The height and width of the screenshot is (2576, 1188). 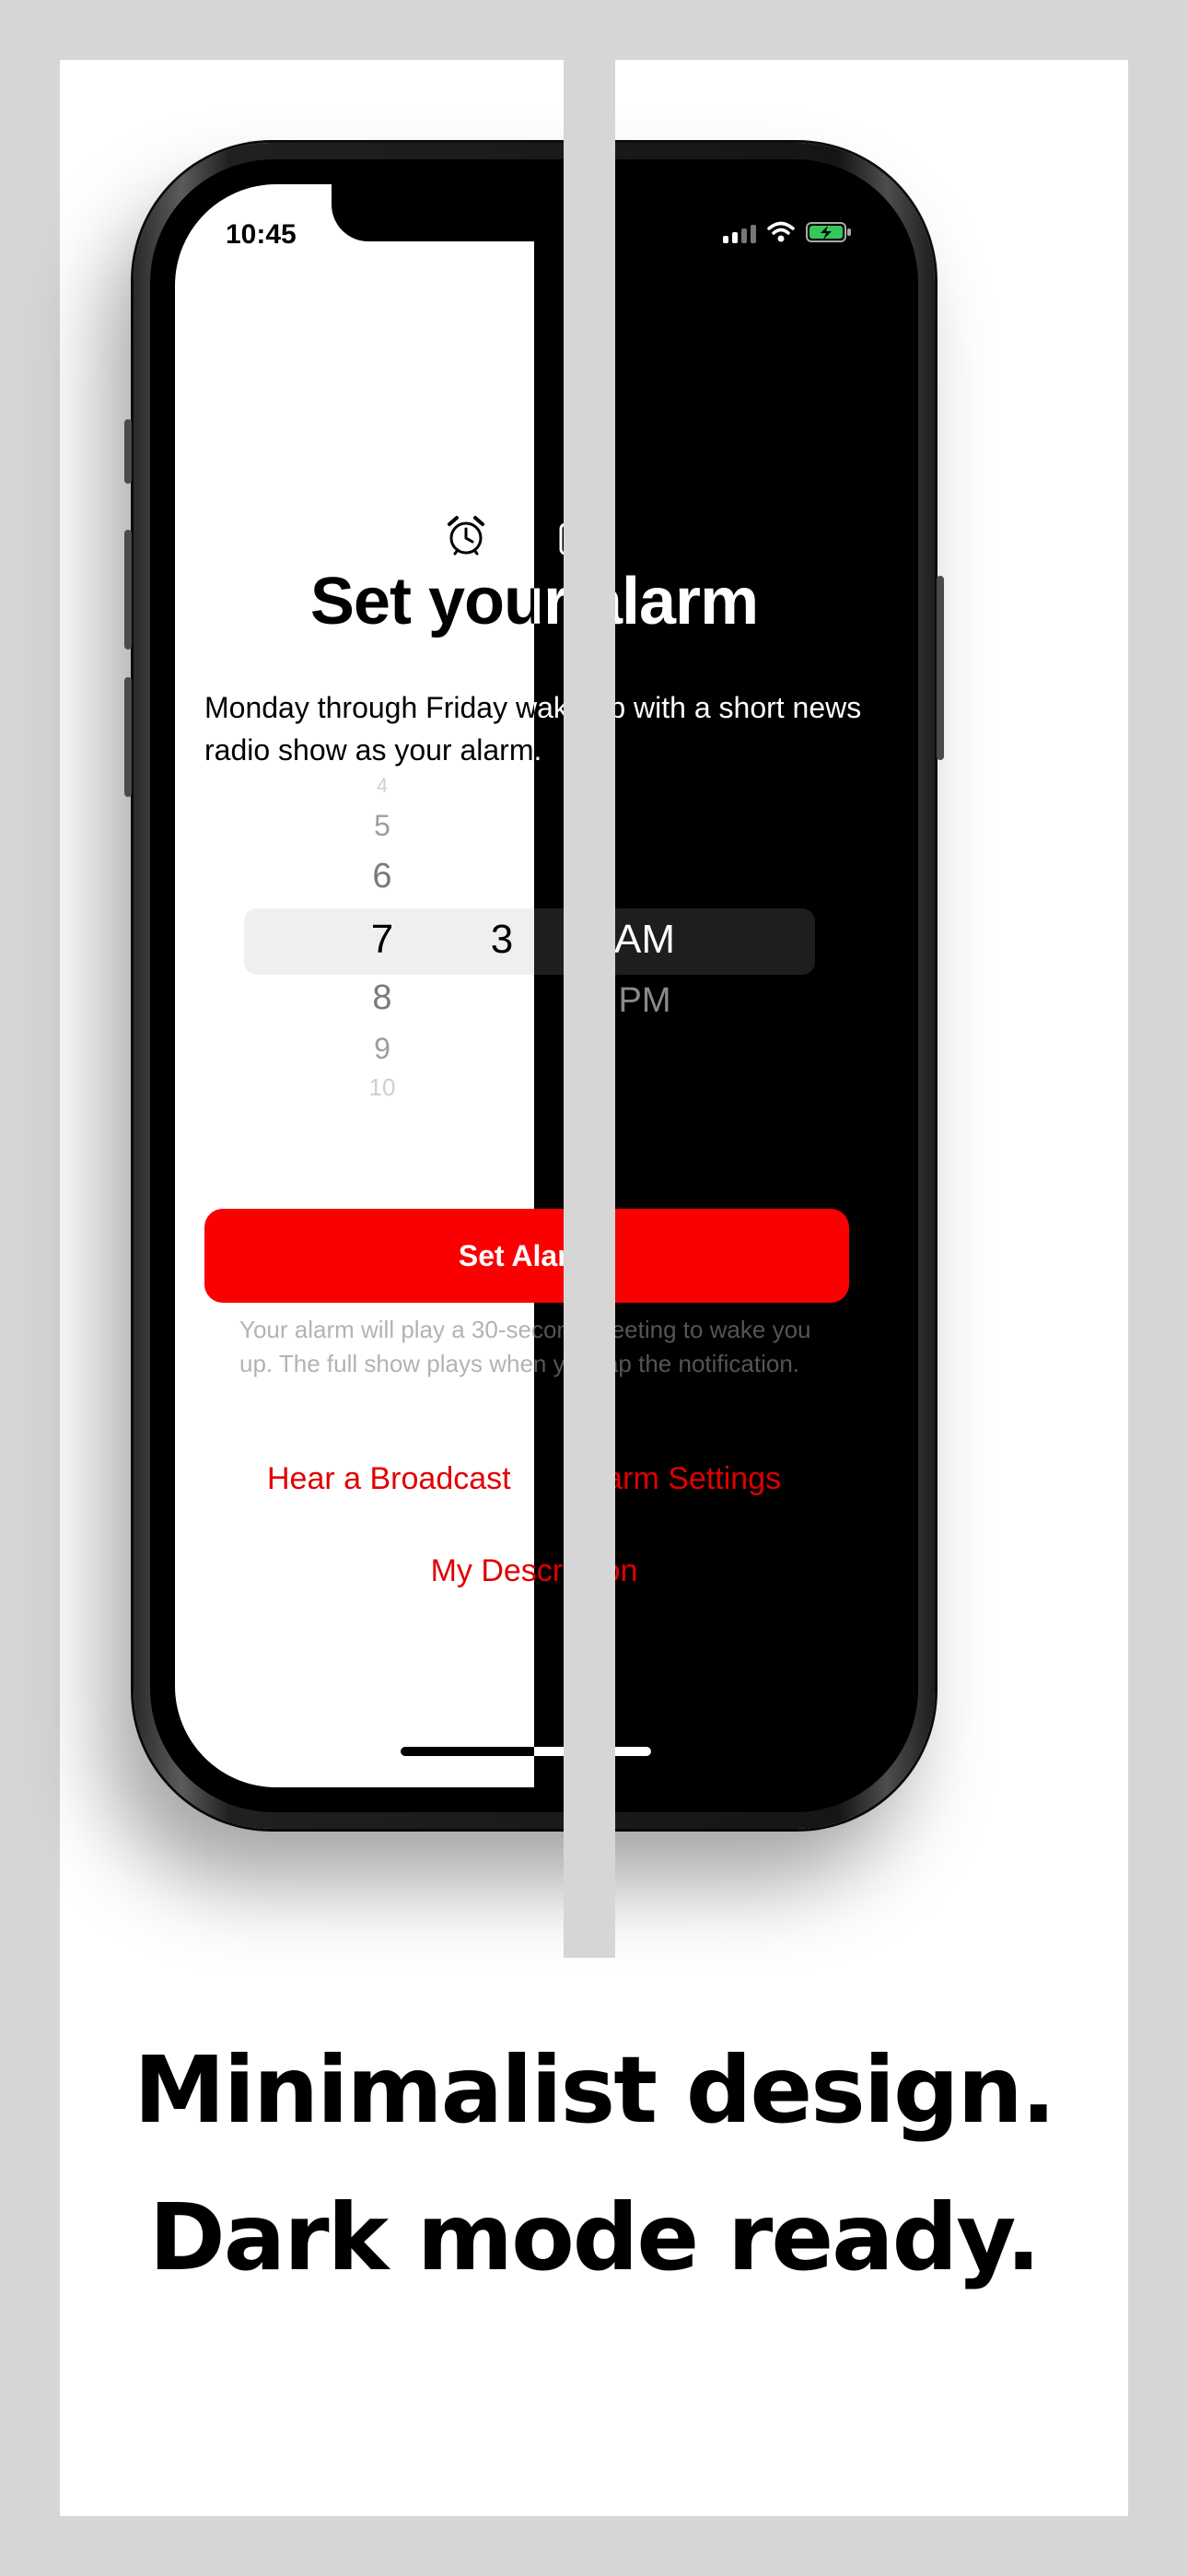 I want to click on hear-broadcast-link: Hear a Broadcast, so click(x=389, y=1479).